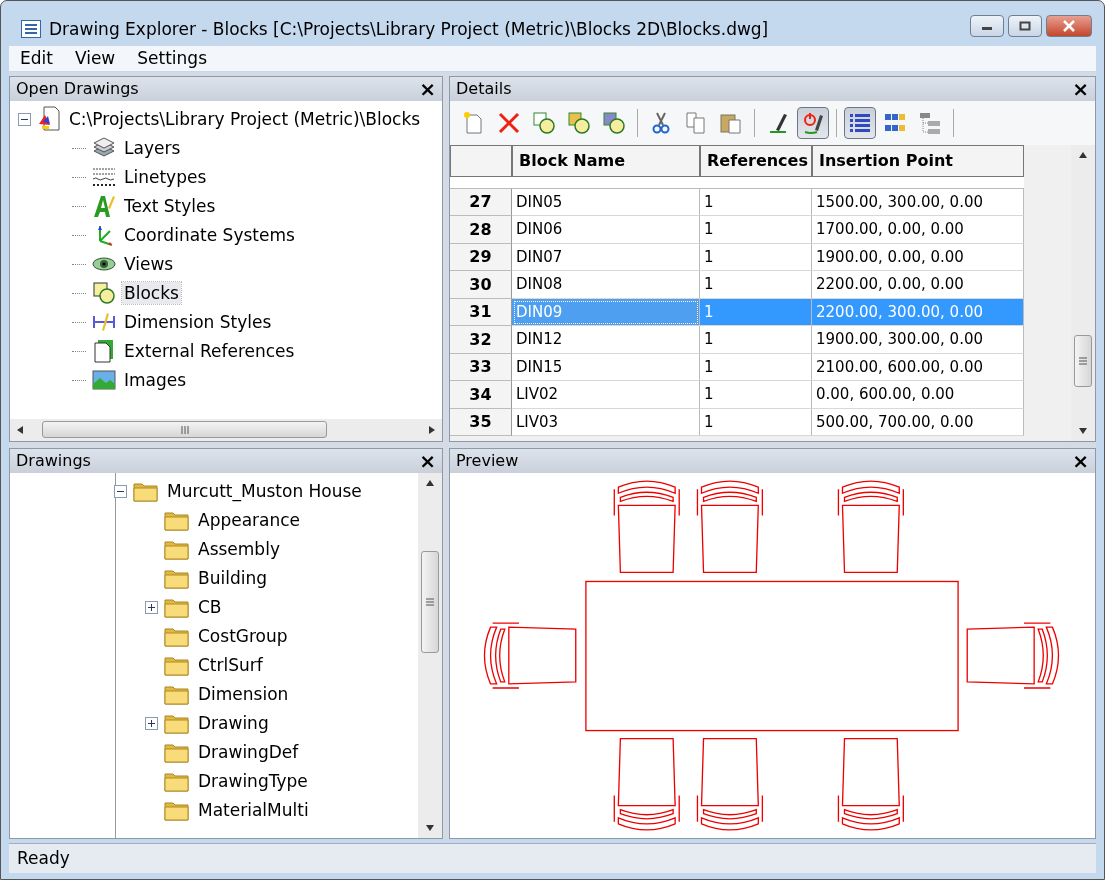 This screenshot has height=880, width=1105. I want to click on text-style-icon, so click(104, 206).